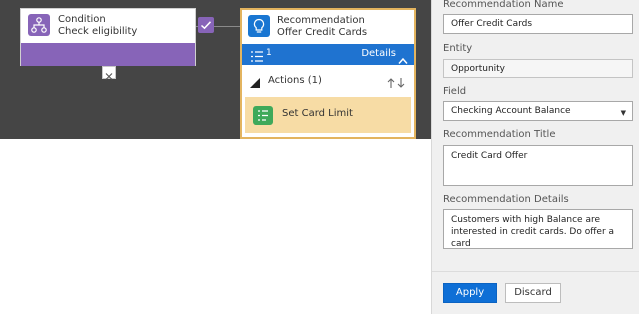  What do you see at coordinates (263, 115) in the screenshot?
I see `action-list-icon` at bounding box center [263, 115].